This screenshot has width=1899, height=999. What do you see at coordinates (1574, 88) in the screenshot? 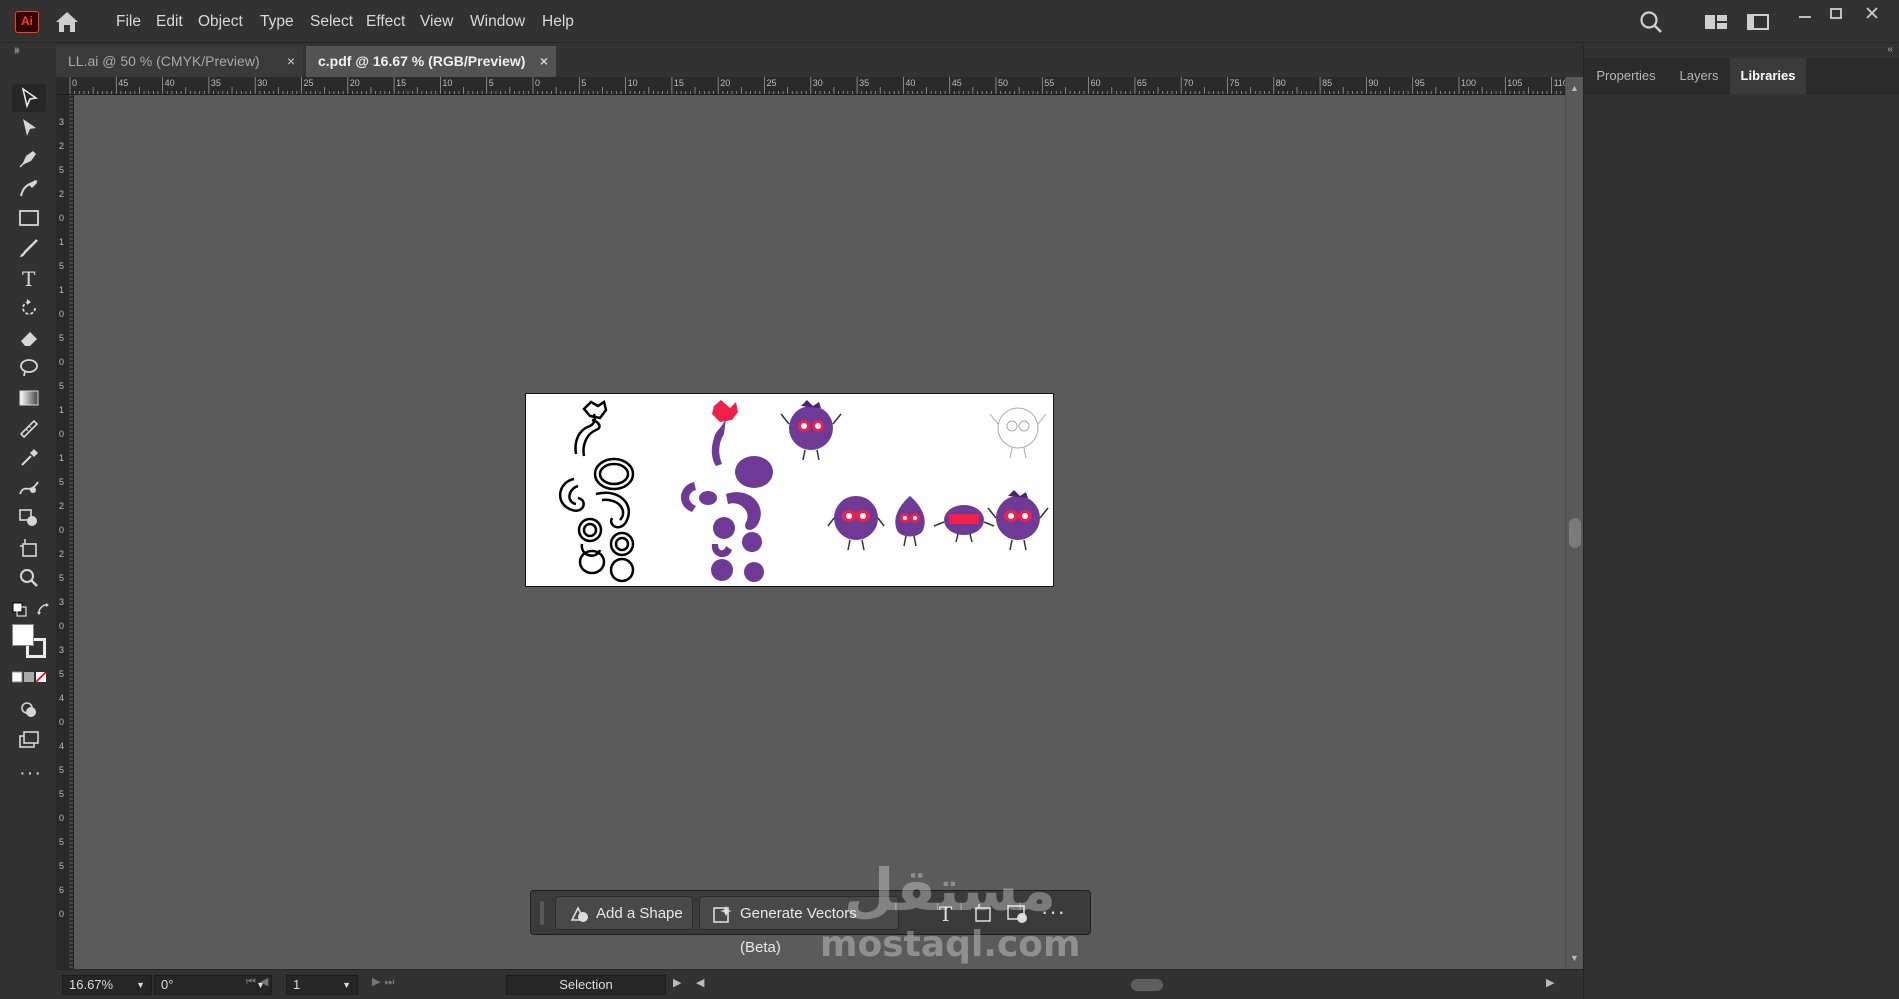
I see `scroll-up-icon: ▲` at bounding box center [1574, 88].